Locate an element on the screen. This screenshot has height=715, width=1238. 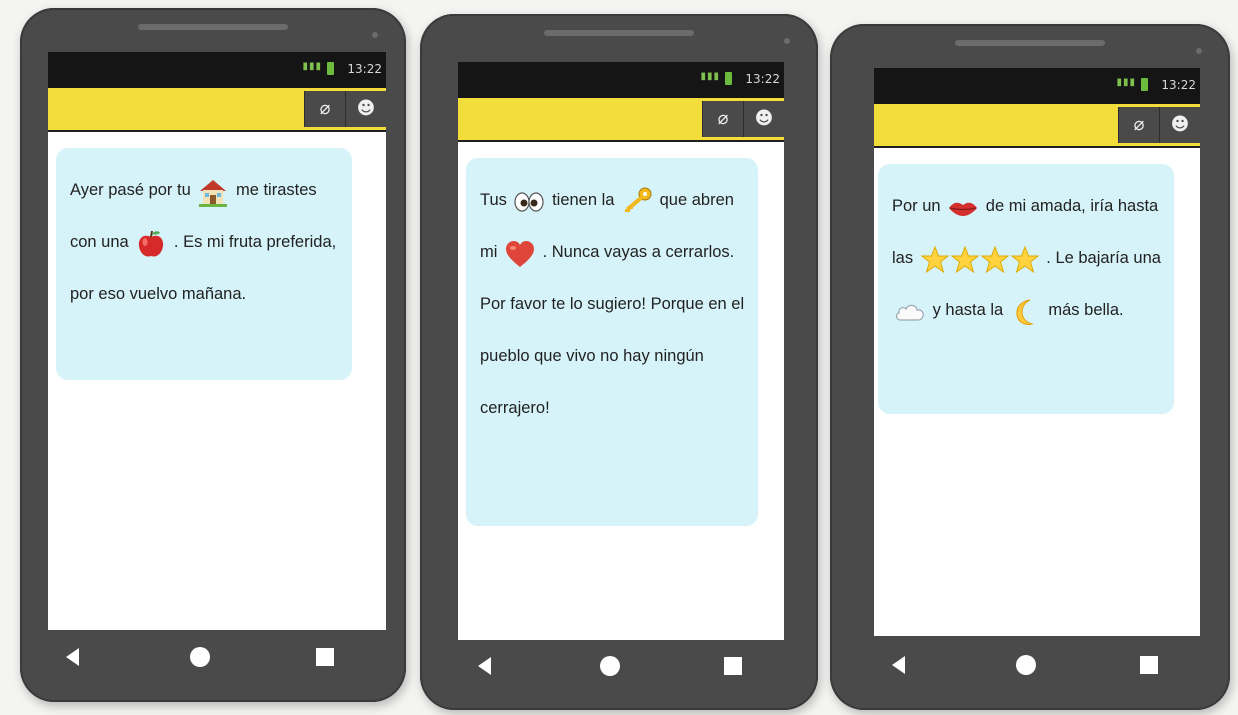
house-emoji-icon is located at coordinates (213, 191).